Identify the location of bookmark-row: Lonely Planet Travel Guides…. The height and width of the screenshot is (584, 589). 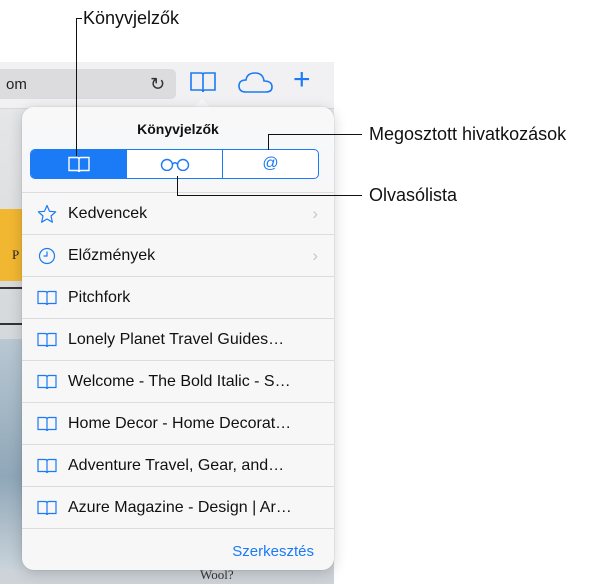
(178, 339).